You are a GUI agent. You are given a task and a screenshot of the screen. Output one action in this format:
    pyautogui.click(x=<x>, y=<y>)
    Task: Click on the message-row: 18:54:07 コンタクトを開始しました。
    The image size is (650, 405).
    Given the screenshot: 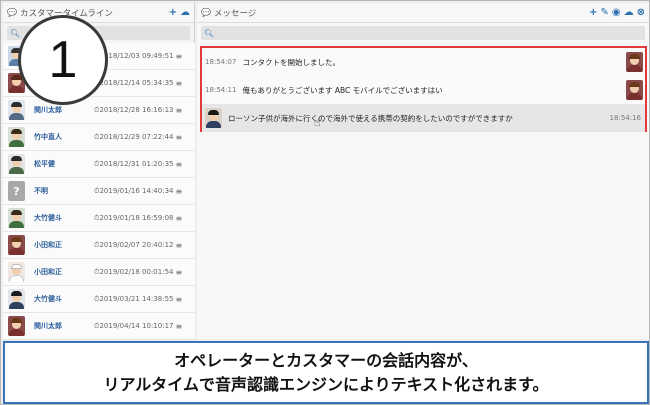 What is the action you would take?
    pyautogui.click(x=423, y=62)
    